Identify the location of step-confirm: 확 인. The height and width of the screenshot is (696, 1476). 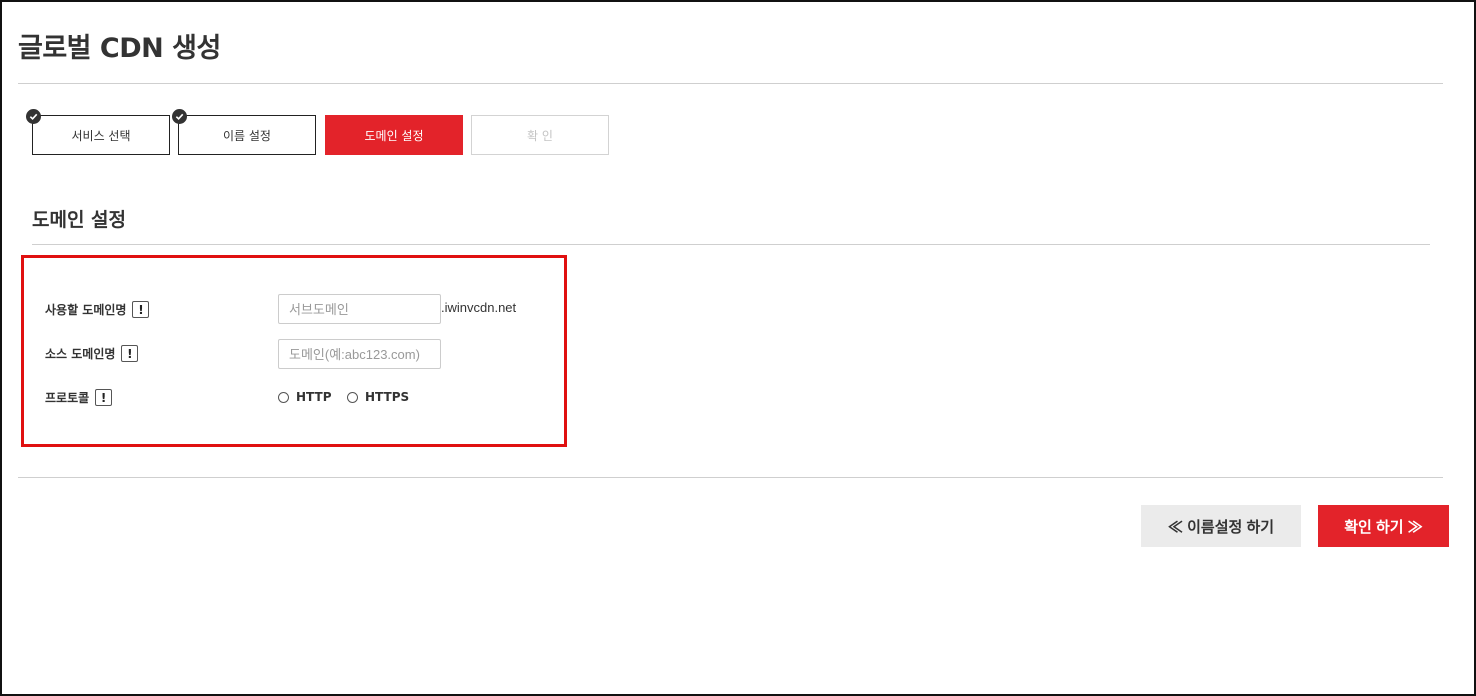
(540, 135).